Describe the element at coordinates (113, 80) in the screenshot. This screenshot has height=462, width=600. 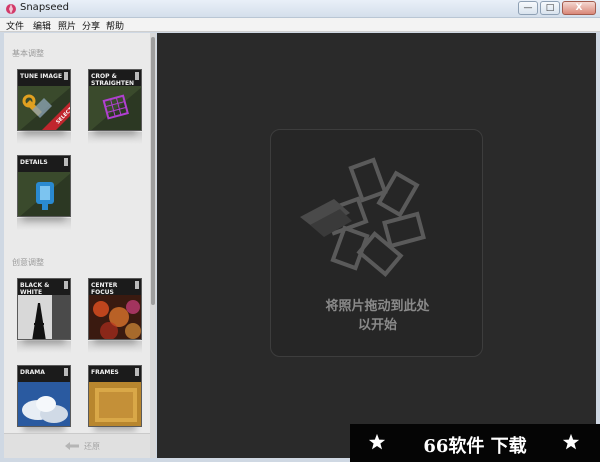
I see `tile-label: CROP & STRAIGHTEN` at that location.